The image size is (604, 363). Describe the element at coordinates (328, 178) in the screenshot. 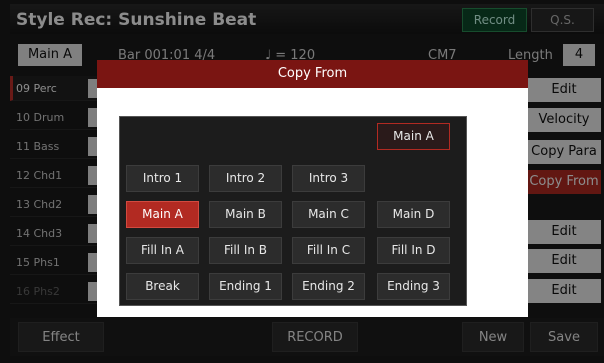

I see `section-option: Intro 3` at that location.